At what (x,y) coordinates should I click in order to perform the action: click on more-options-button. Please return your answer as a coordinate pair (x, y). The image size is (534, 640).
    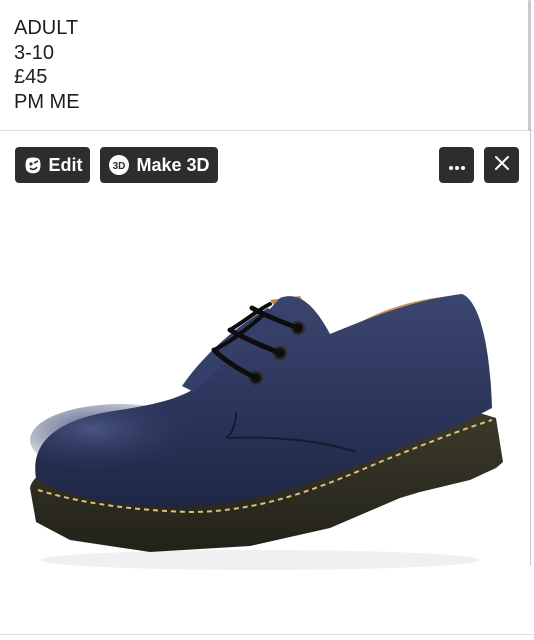
    Looking at the image, I should click on (456, 165).